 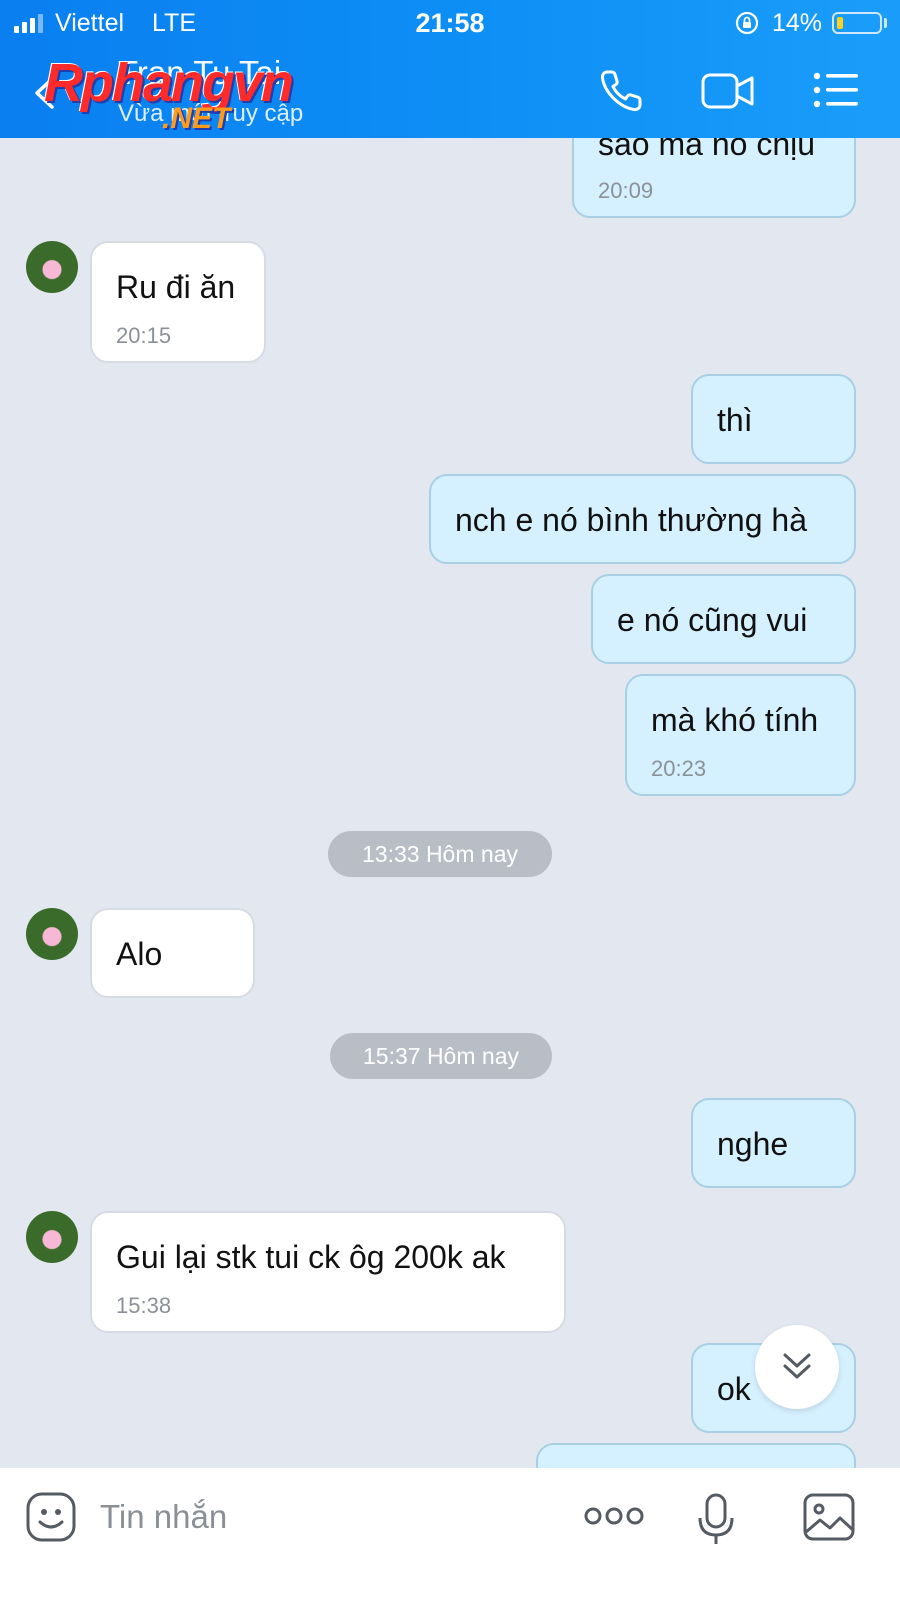 I want to click on message-bubble-incoming: Gui lại stk tui ck ôg 200k ak 15:38, so click(x=328, y=1272).